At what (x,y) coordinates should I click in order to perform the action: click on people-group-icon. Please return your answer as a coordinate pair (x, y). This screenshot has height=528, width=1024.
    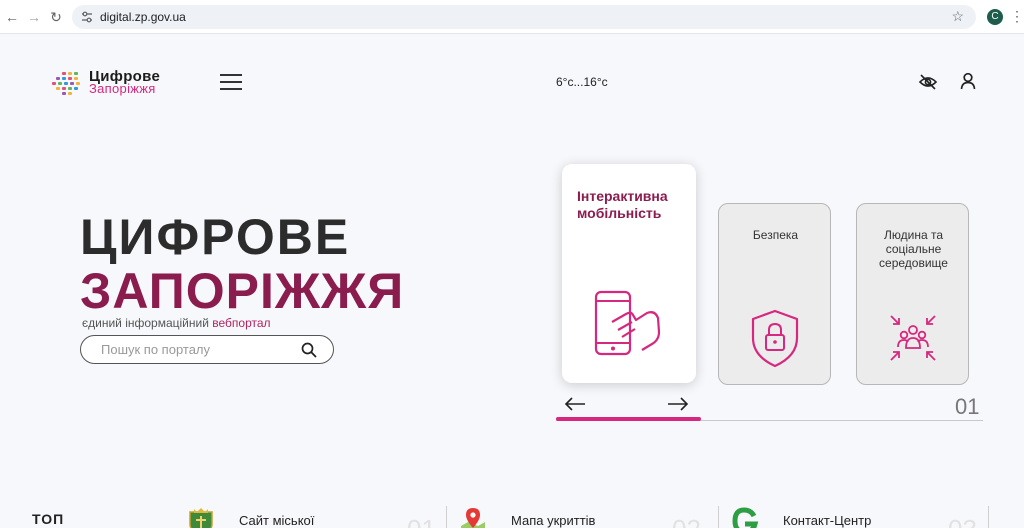
    Looking at the image, I should click on (913, 338).